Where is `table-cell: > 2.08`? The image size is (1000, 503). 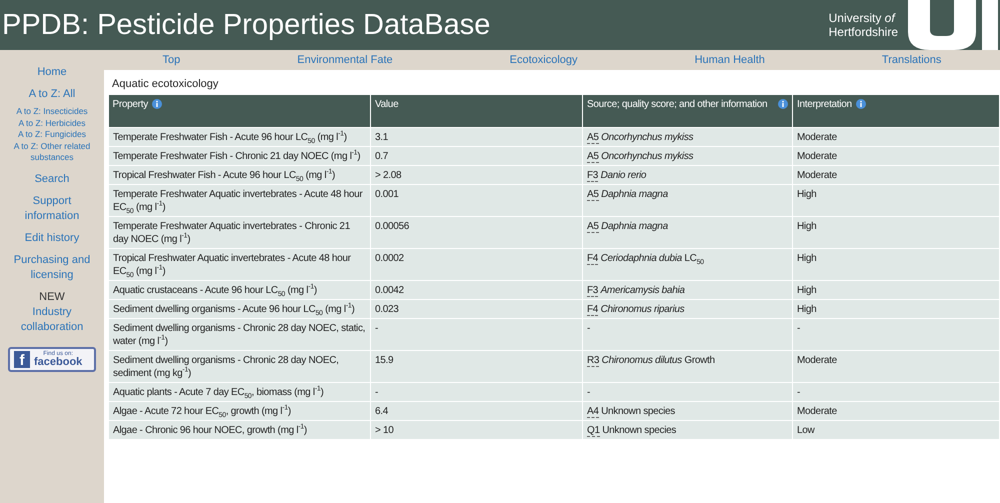
table-cell: > 2.08 is located at coordinates (476, 175).